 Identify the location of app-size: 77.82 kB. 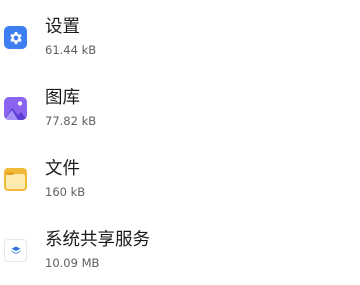
(71, 121).